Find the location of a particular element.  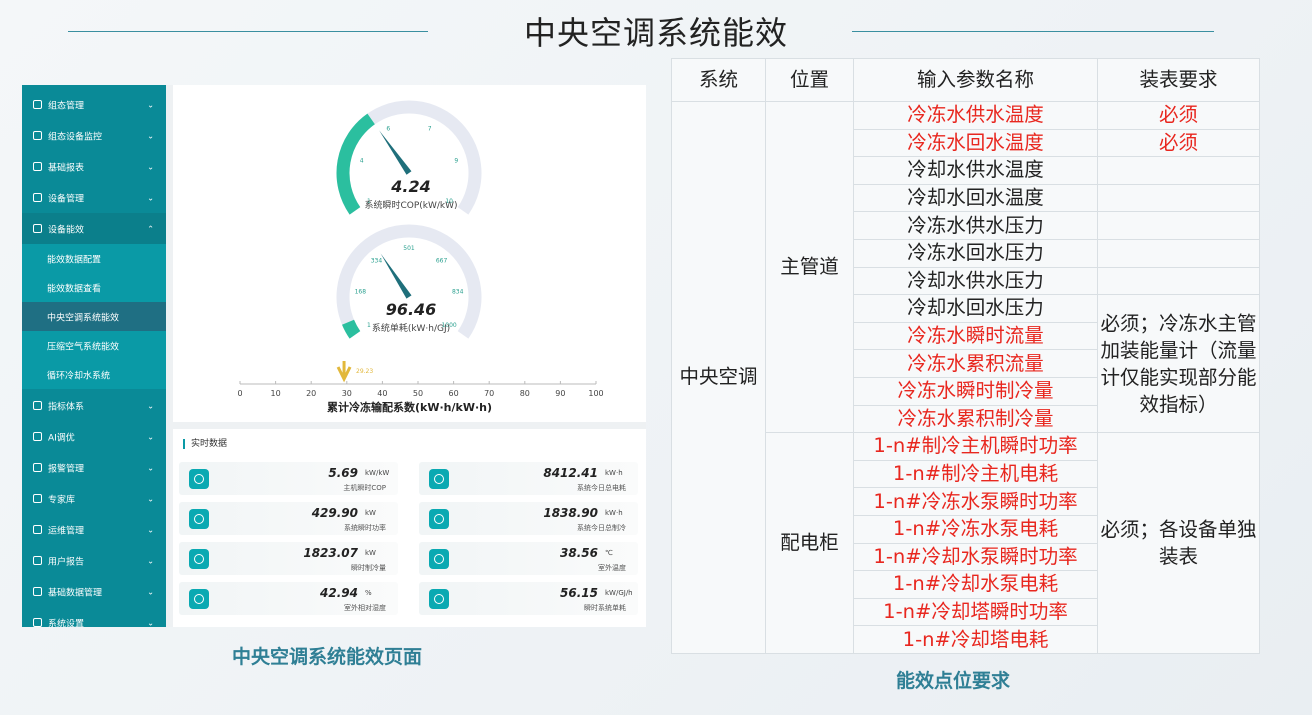

grid-icon is located at coordinates (37, 104).